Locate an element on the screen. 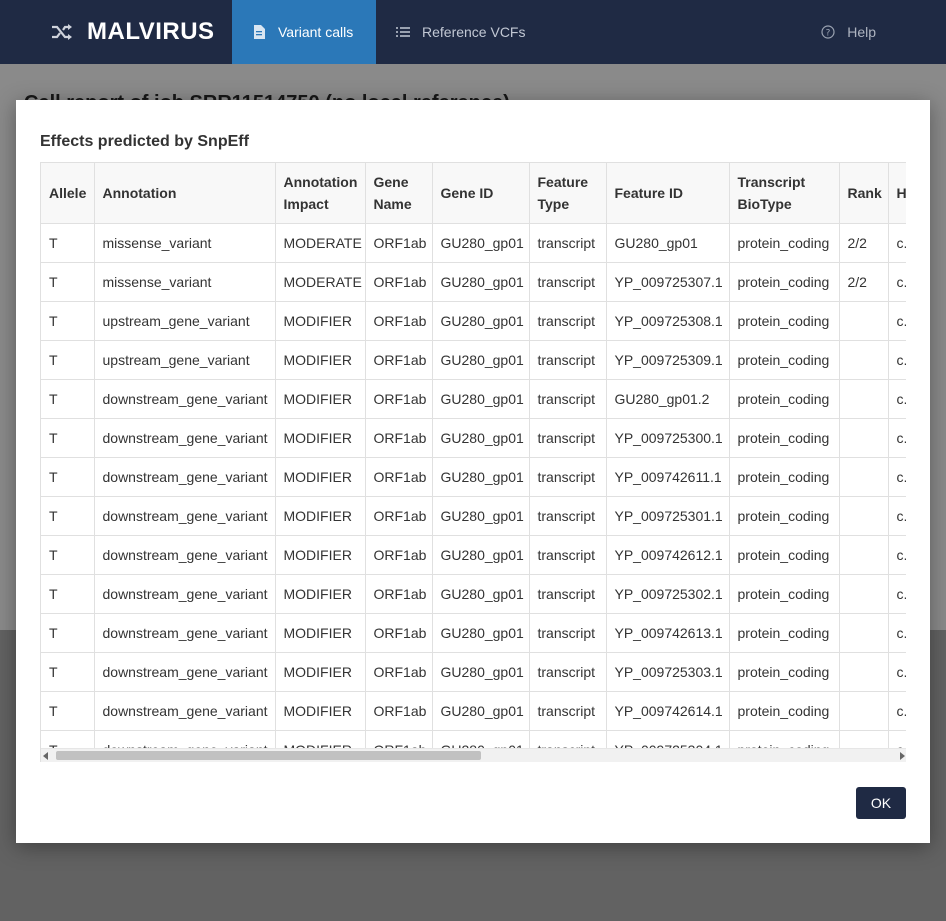 The image size is (946, 921). table-cell: 2/2 is located at coordinates (864, 282).